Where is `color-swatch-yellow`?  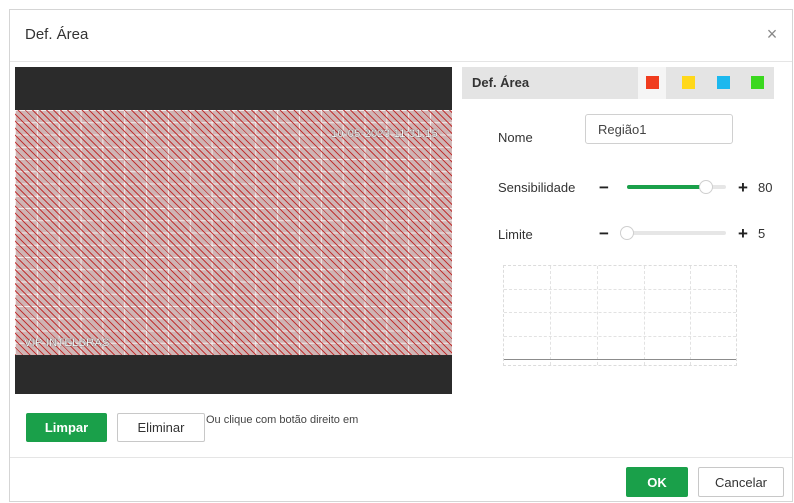
color-swatch-yellow is located at coordinates (688, 82).